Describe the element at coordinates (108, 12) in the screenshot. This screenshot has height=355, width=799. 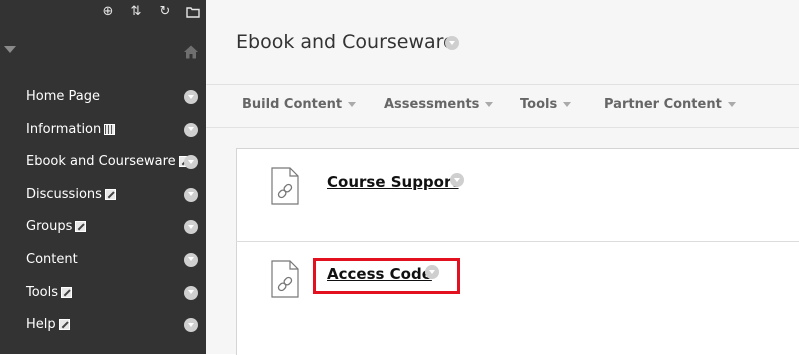
I see `add-circle-icon: ⊕` at that location.